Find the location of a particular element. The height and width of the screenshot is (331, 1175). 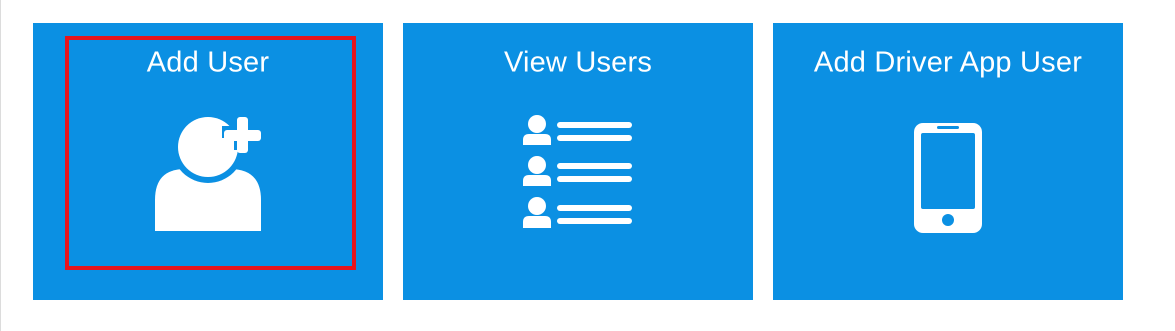

mobile-phone-icon is located at coordinates (948, 178).